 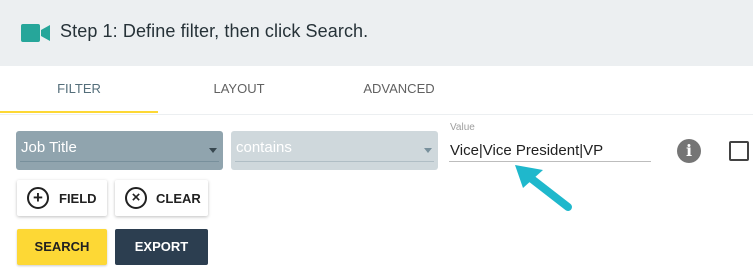 I want to click on operator-select-value: contains, so click(x=264, y=147).